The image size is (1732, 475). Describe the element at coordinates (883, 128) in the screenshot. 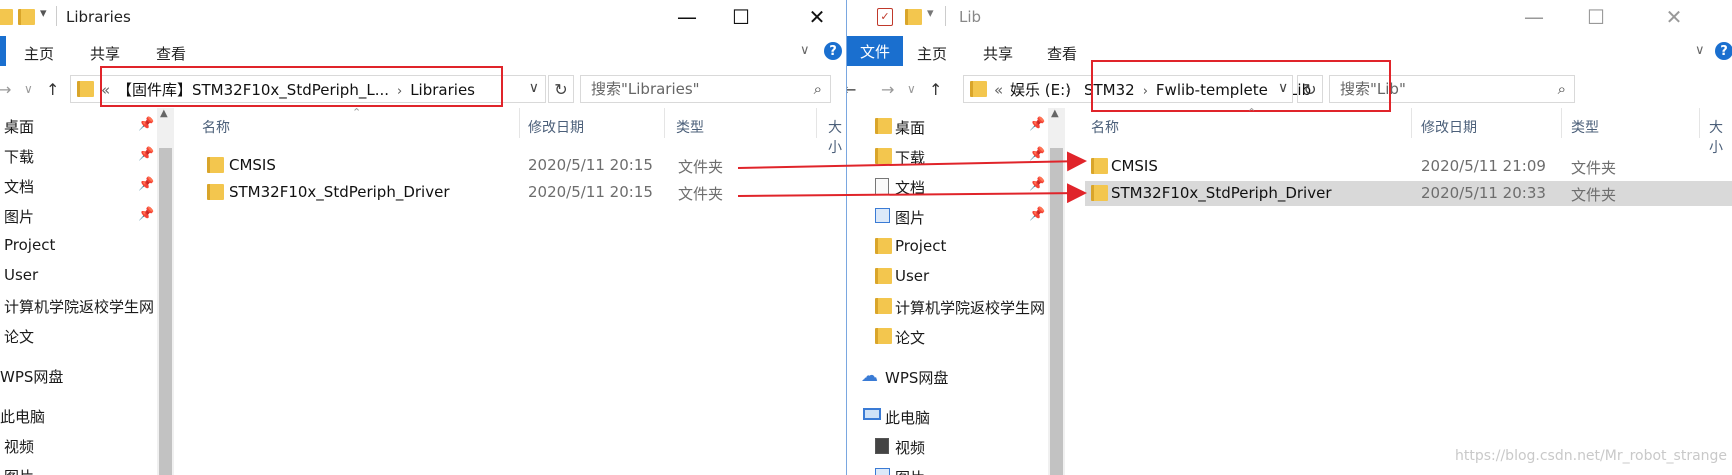

I see `desktop-folder-icon` at that location.